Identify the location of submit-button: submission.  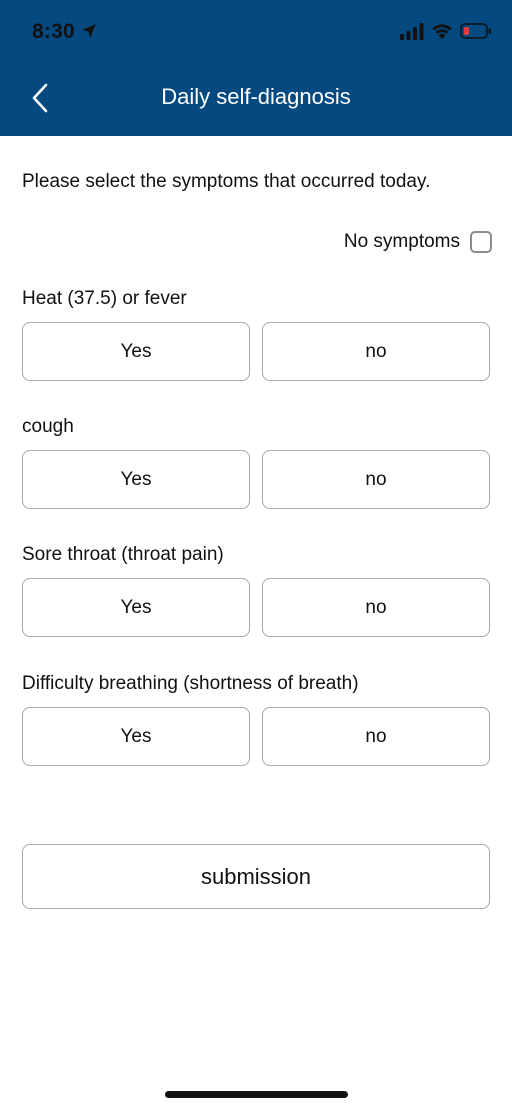
(256, 876).